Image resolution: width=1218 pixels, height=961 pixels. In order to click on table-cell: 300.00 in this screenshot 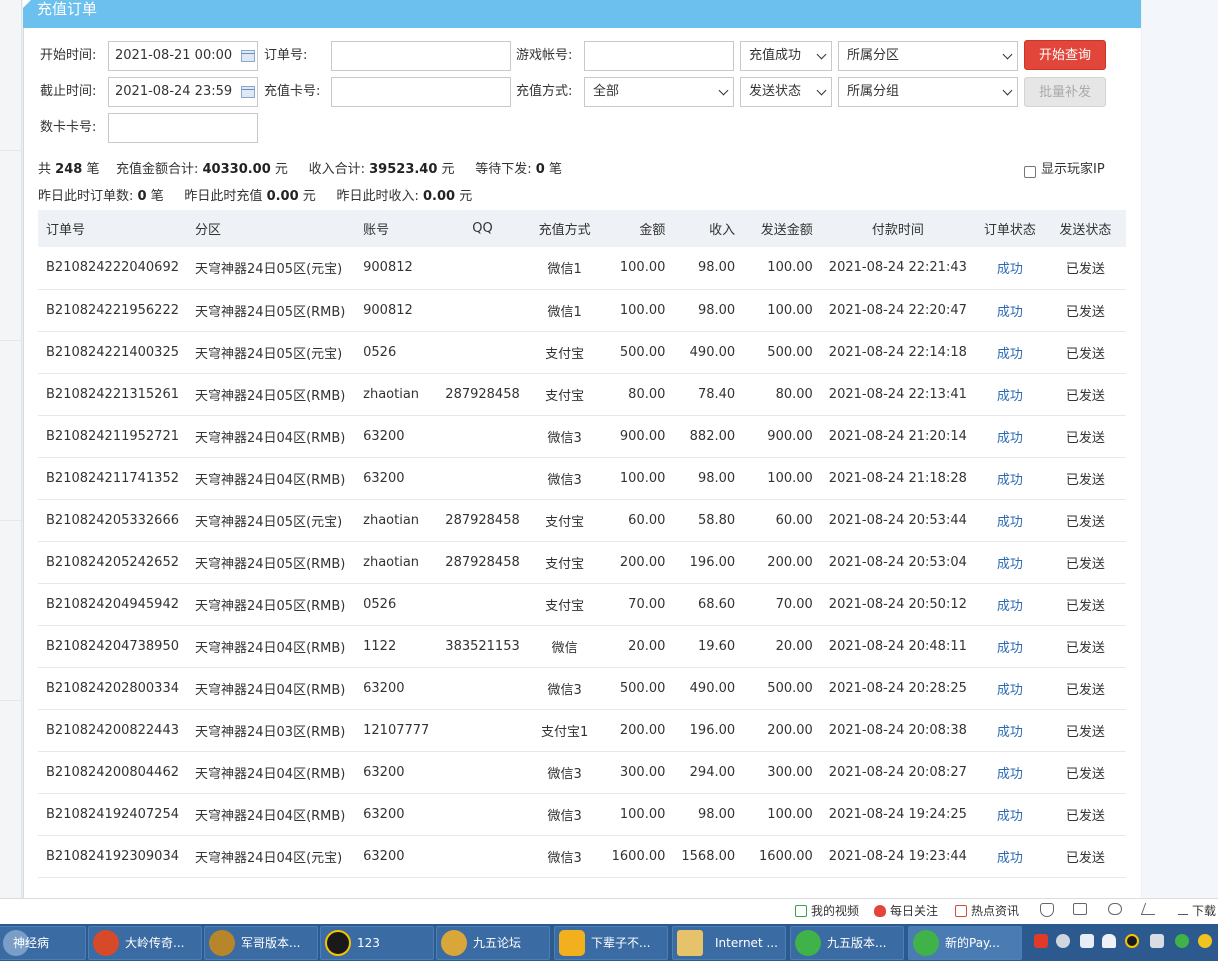, I will do `click(637, 772)`.